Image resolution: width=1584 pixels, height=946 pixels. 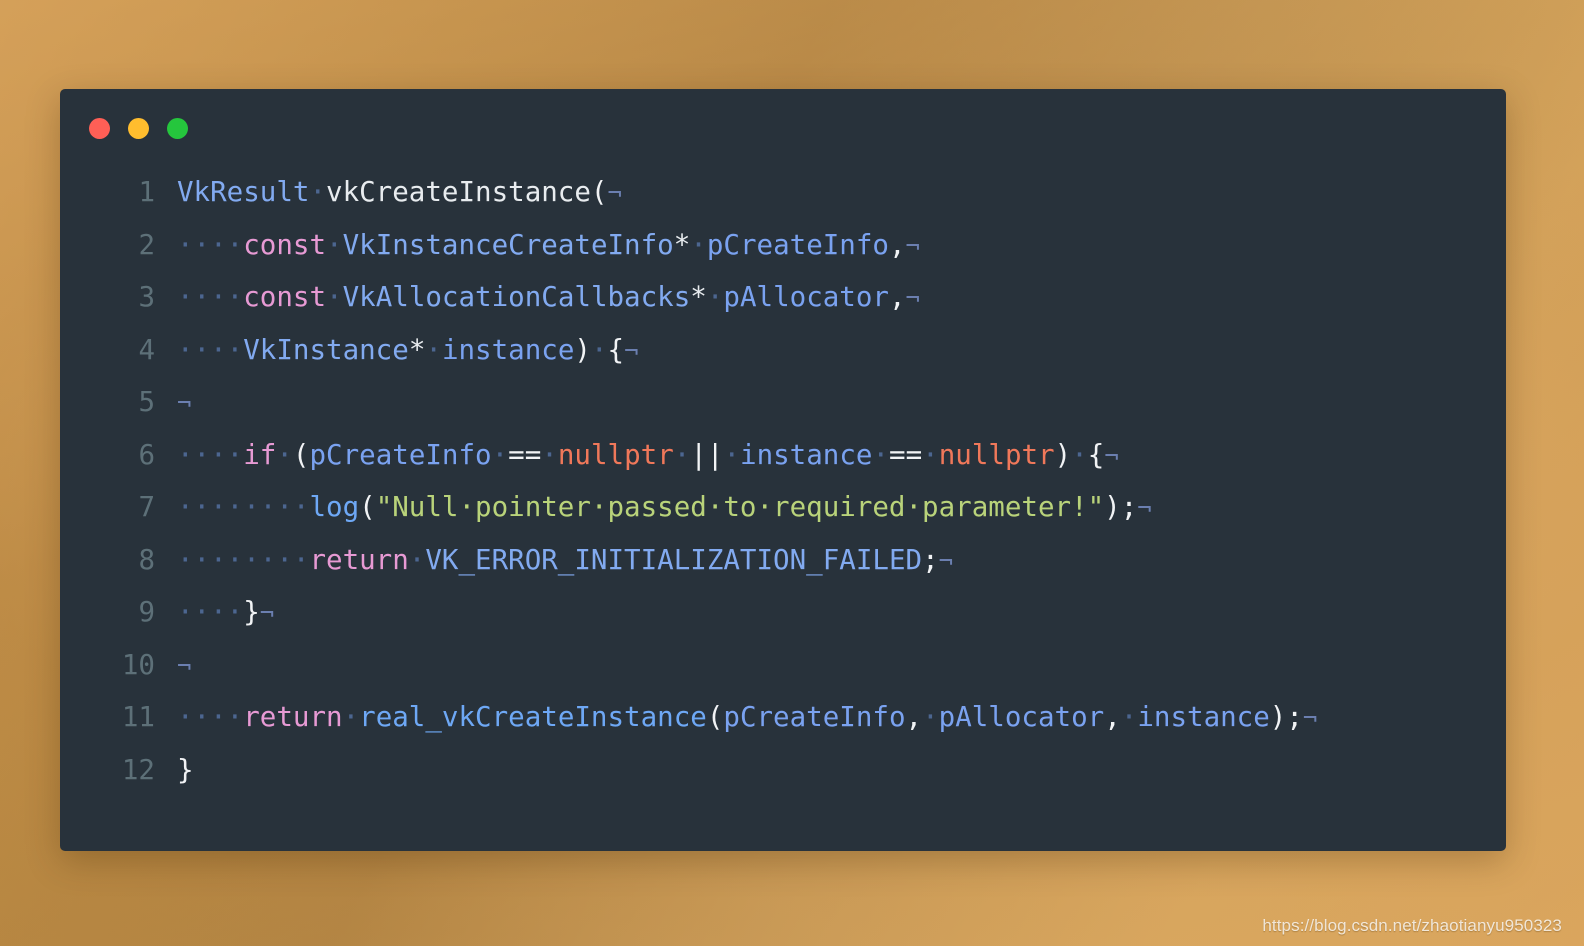 What do you see at coordinates (783, 666) in the screenshot?
I see `code-line: 10 ¬` at bounding box center [783, 666].